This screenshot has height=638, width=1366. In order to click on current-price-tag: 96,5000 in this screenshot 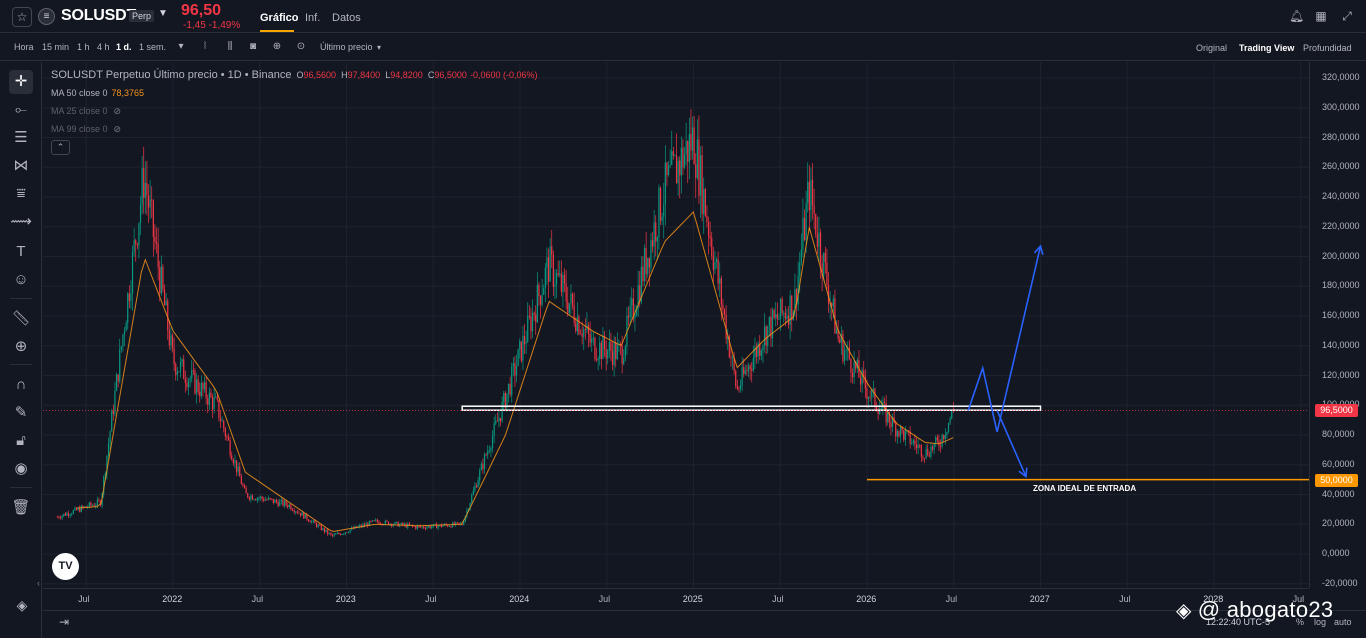, I will do `click(1336, 411)`.